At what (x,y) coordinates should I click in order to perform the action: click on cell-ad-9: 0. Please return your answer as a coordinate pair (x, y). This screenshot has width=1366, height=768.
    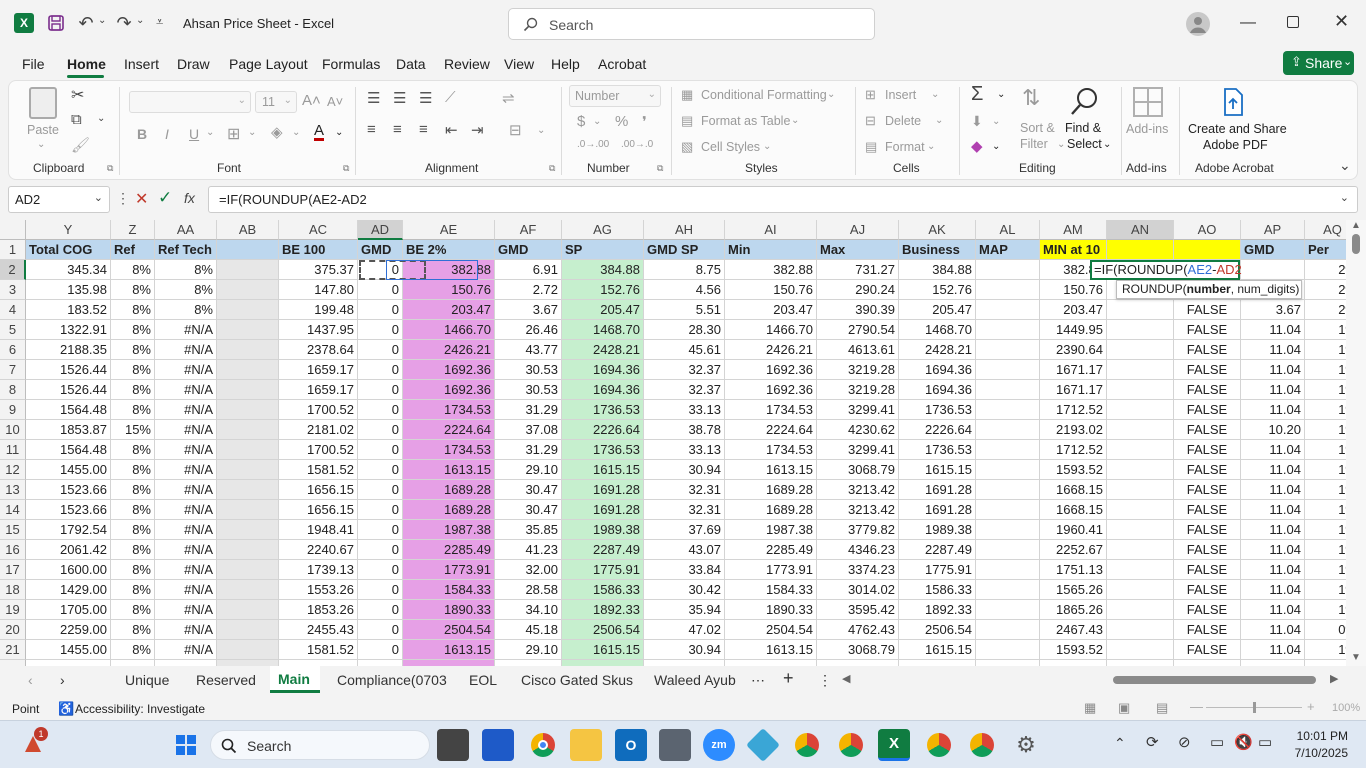
    Looking at the image, I should click on (380, 410).